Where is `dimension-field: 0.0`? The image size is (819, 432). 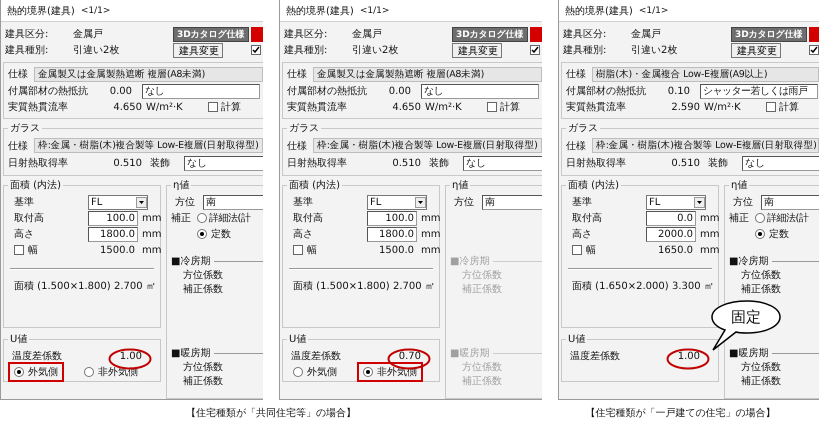
dimension-field: 0.0 is located at coordinates (671, 218).